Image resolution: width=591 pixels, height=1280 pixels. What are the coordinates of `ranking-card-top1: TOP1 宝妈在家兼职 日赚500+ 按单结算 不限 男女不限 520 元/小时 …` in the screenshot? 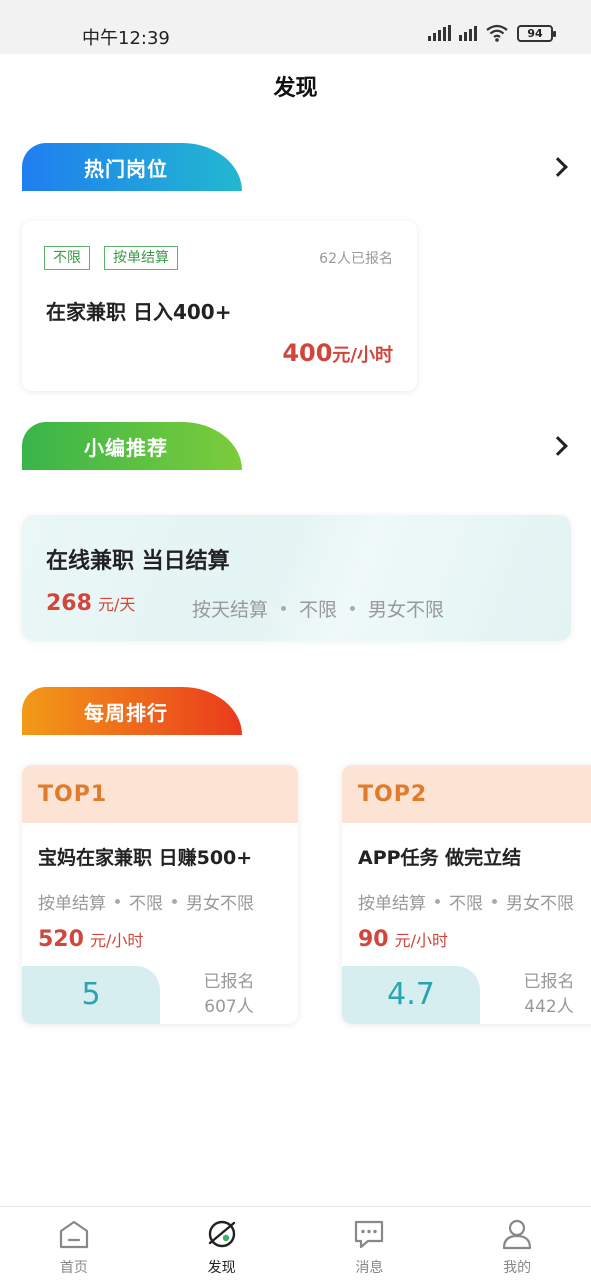 It's located at (160, 894).